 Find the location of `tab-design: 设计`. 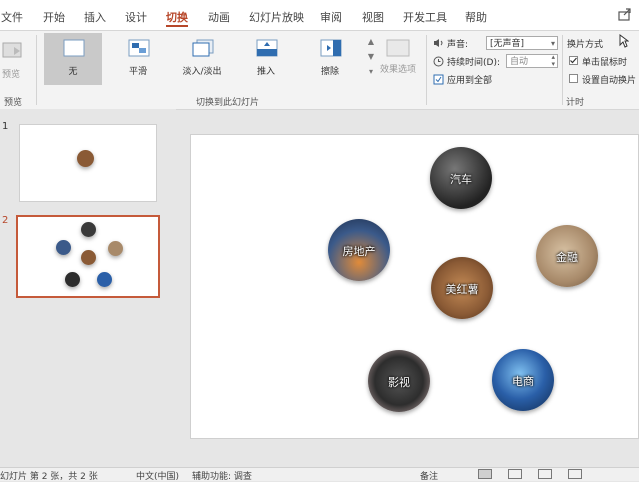

tab-design: 设计 is located at coordinates (136, 17).